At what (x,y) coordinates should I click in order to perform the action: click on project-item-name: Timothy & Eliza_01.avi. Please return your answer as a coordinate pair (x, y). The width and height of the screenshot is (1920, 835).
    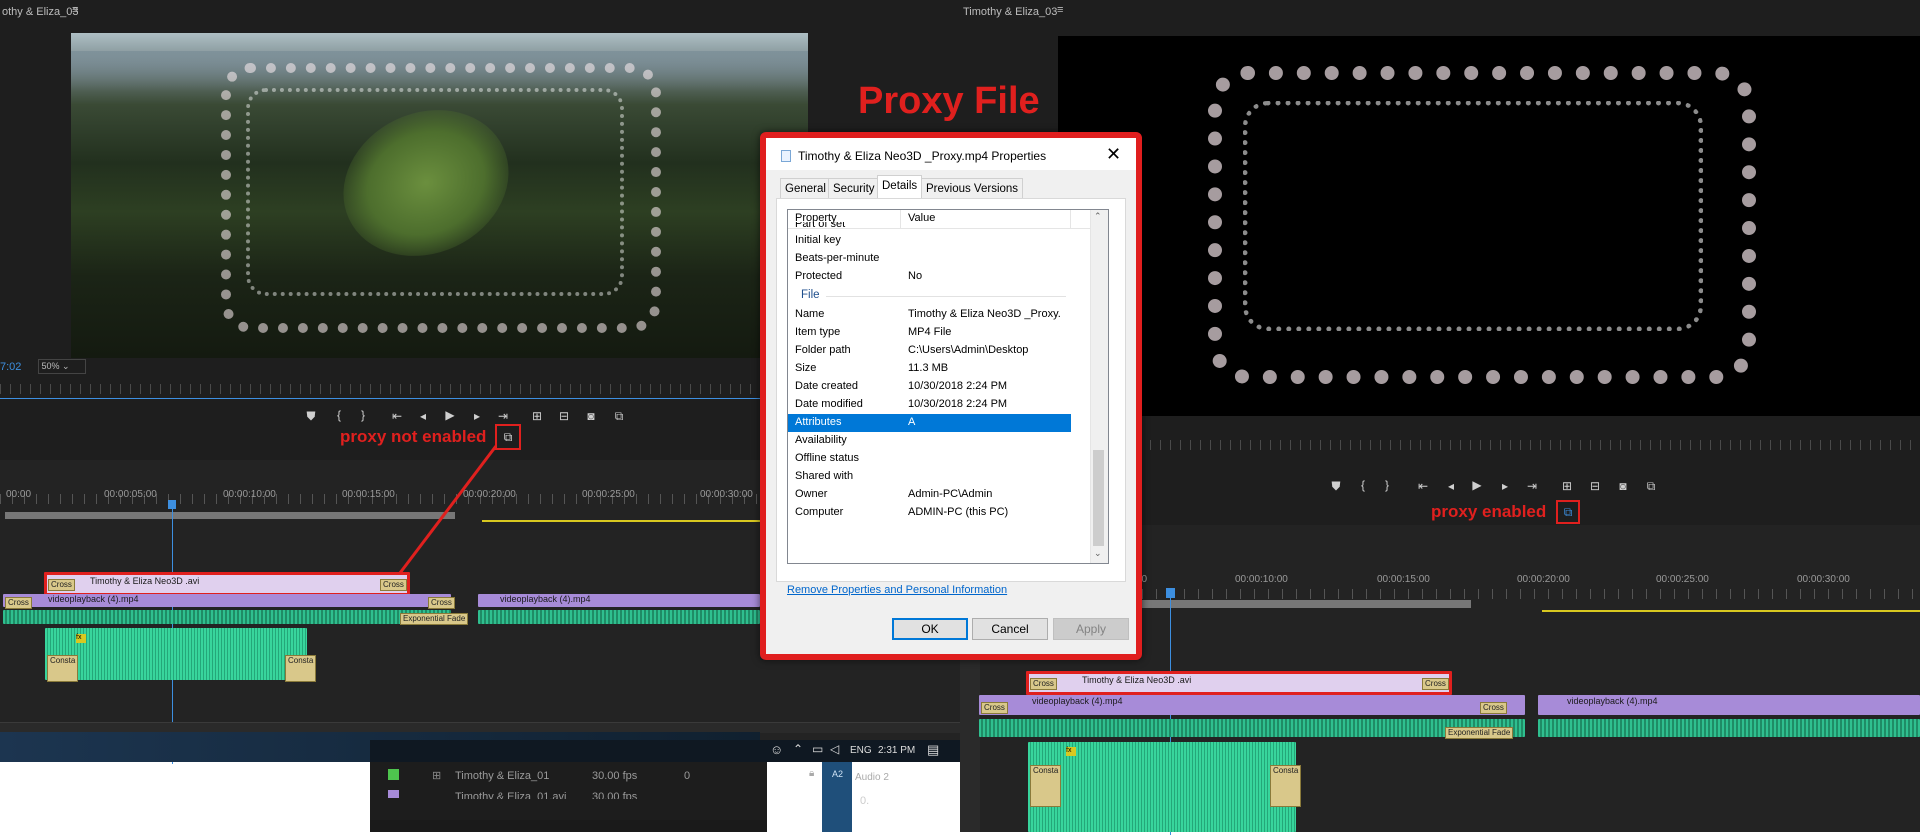
    Looking at the image, I should click on (510, 795).